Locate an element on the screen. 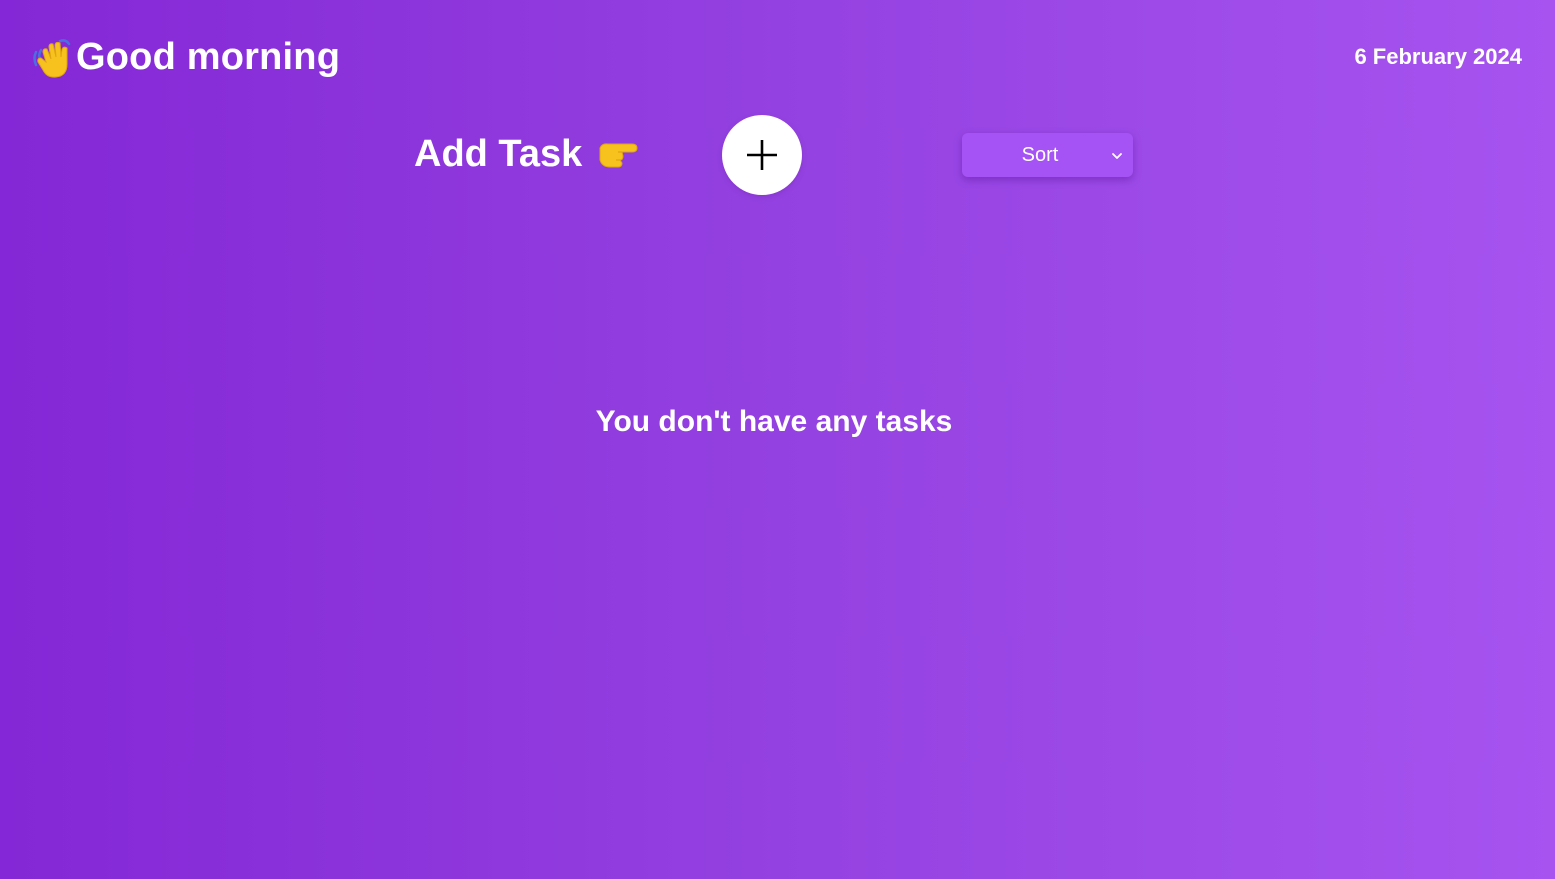 This screenshot has height=879, width=1555. sort-selected-value: Sort is located at coordinates (1040, 155).